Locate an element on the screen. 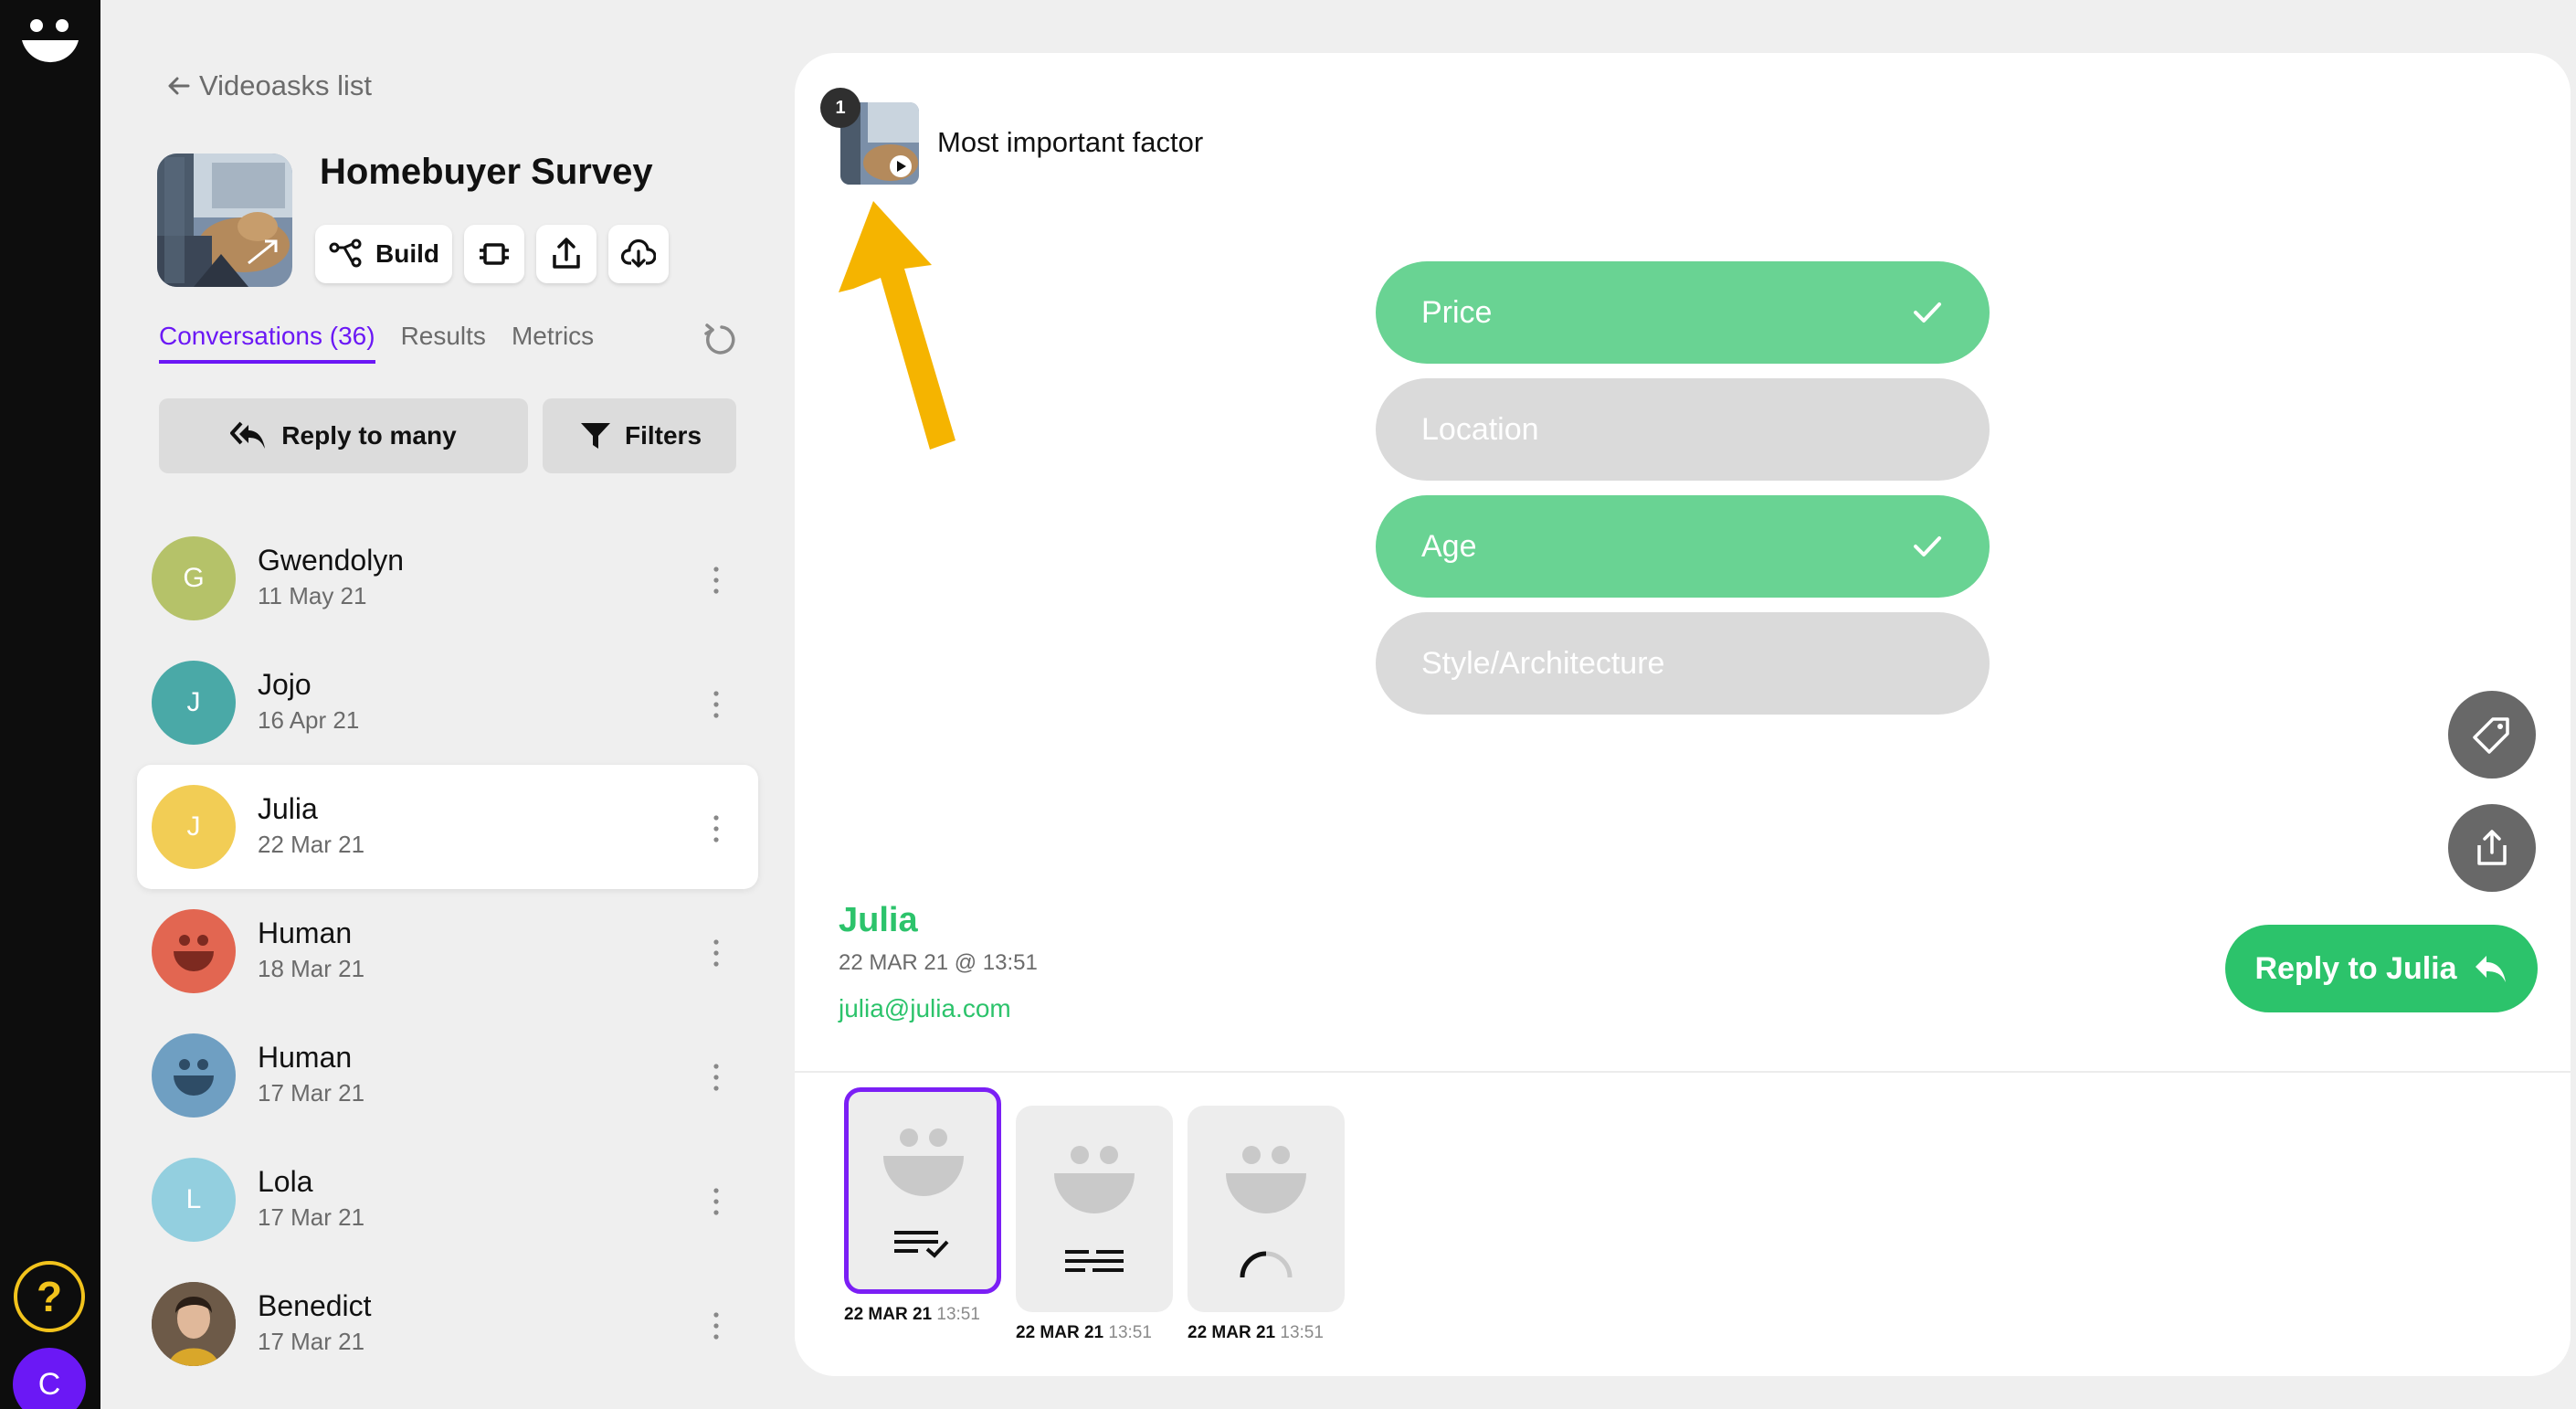 The image size is (2576, 1409). reply-to-many-button: Reply to many is located at coordinates (343, 435).